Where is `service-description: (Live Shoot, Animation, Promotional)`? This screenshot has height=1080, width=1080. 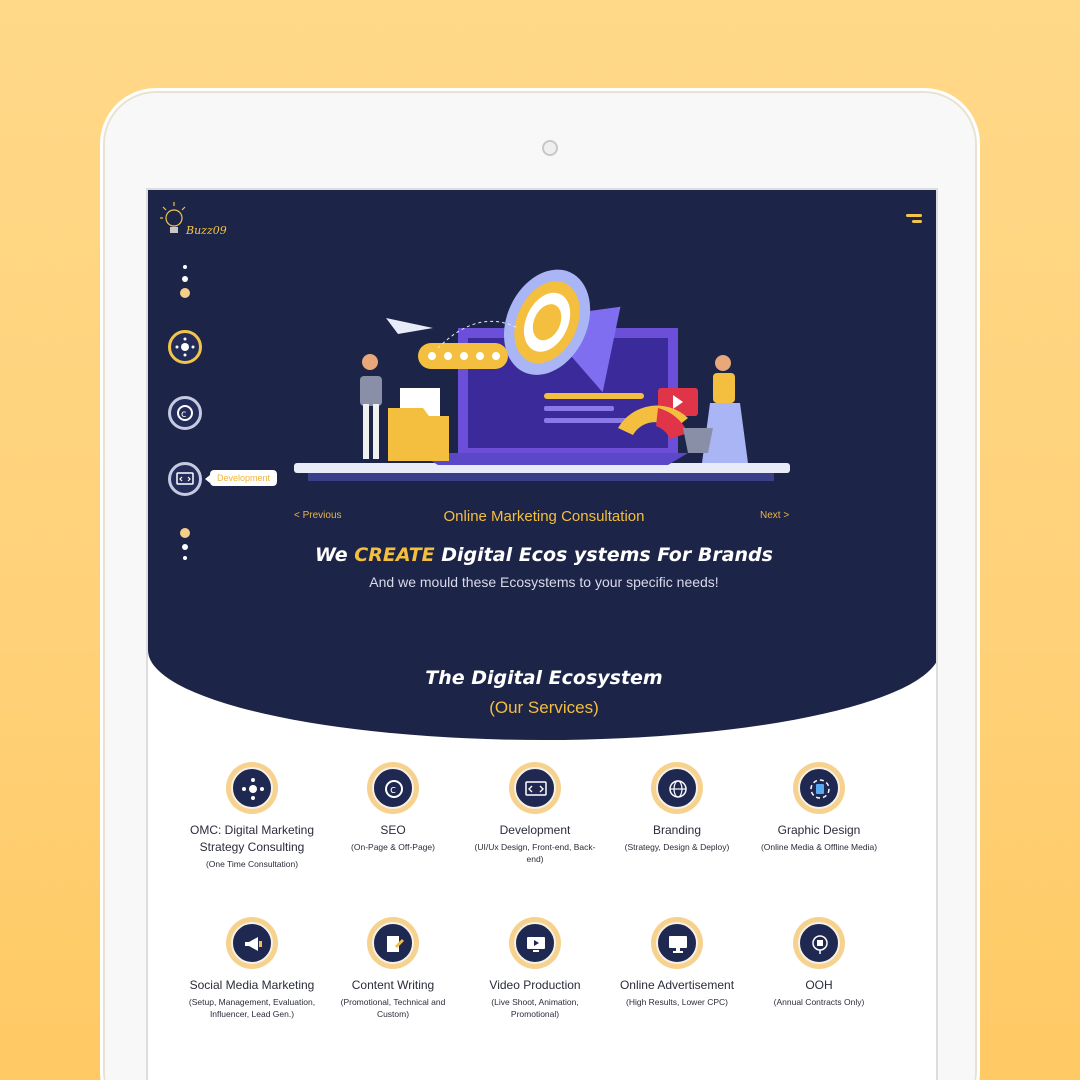
service-description: (Live Shoot, Animation, Promotional) is located at coordinates (535, 1008).